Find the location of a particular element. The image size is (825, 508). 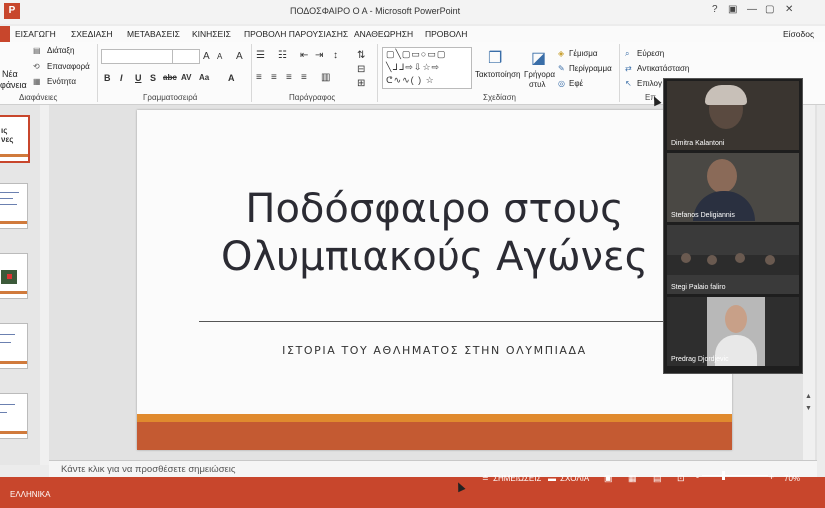

columns-icon: ▥ is located at coordinates (325, 77).